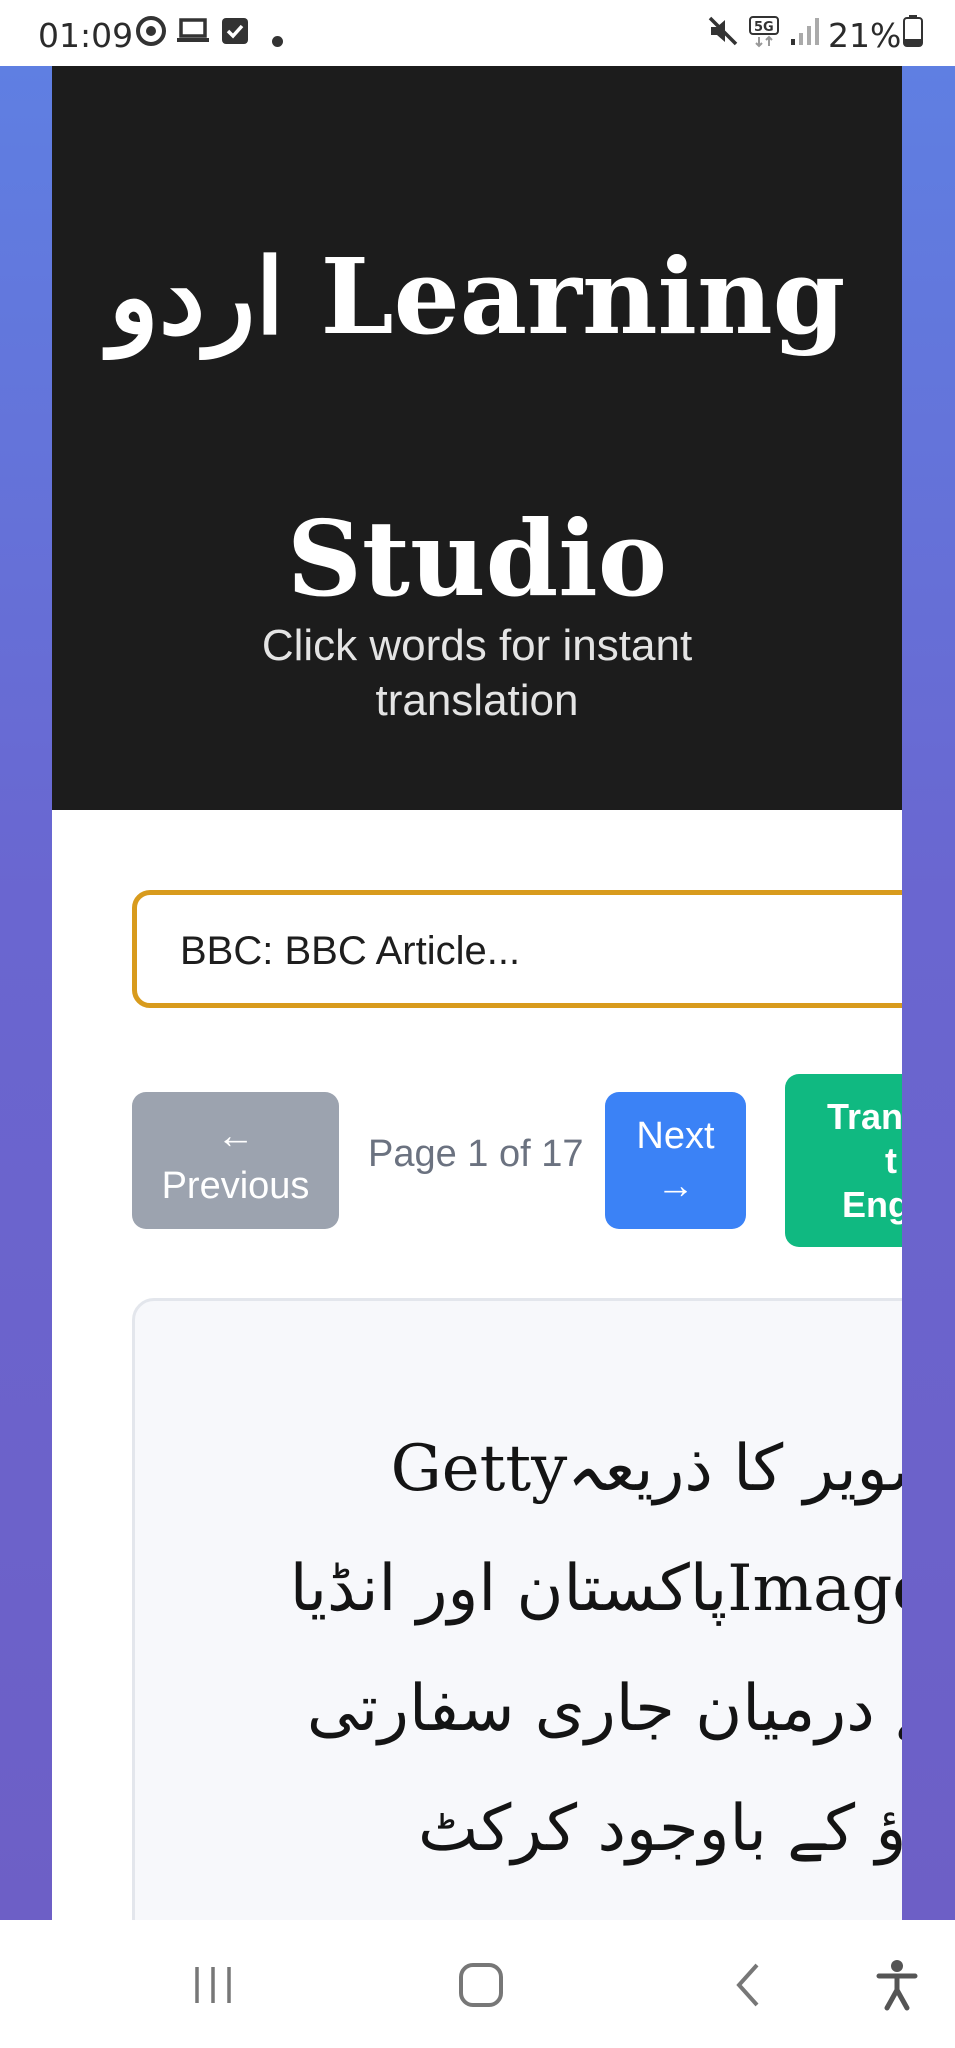  Describe the element at coordinates (86, 35) in the screenshot. I see `status-time: 01:09` at that location.